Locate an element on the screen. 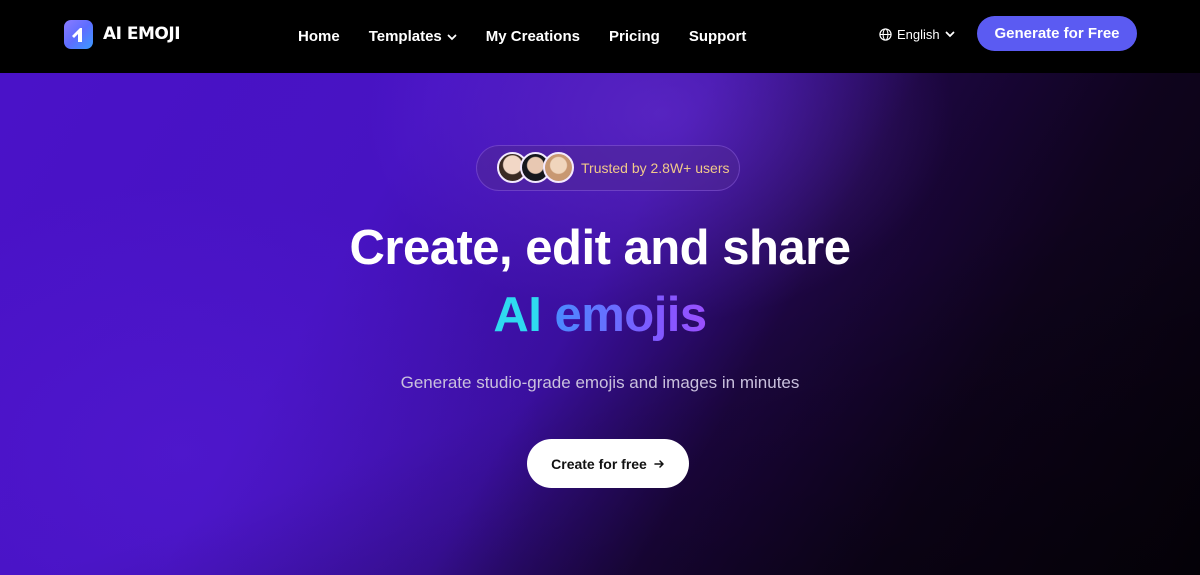 This screenshot has height=575, width=1200. nav-item-my-creations: My Creations is located at coordinates (533, 36).